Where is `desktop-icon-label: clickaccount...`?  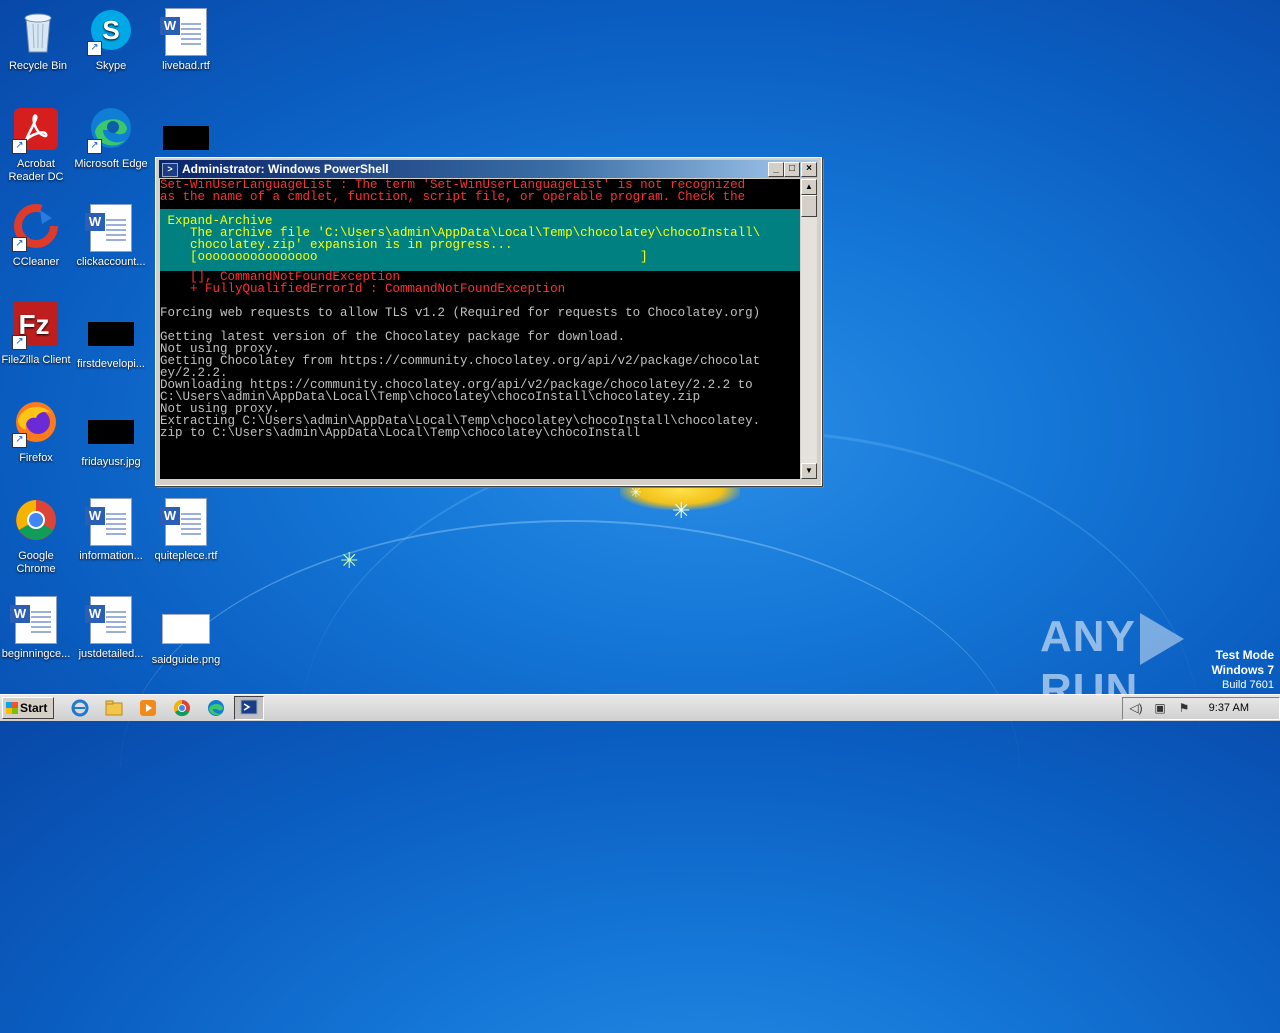 desktop-icon-label: clickaccount... is located at coordinates (111, 262).